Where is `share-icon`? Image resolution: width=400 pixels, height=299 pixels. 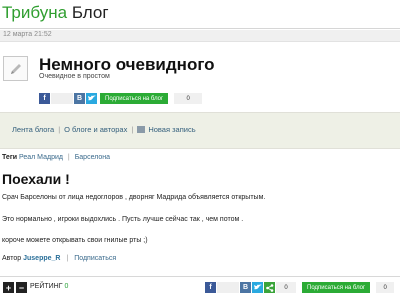
share-icon is located at coordinates (269, 287).